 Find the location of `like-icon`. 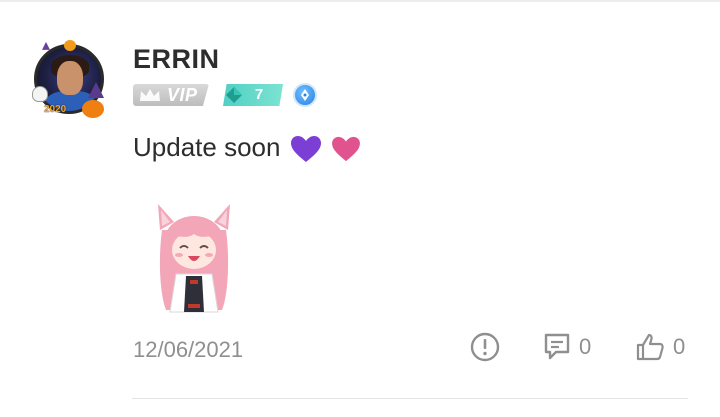

like-icon is located at coordinates (650, 347).